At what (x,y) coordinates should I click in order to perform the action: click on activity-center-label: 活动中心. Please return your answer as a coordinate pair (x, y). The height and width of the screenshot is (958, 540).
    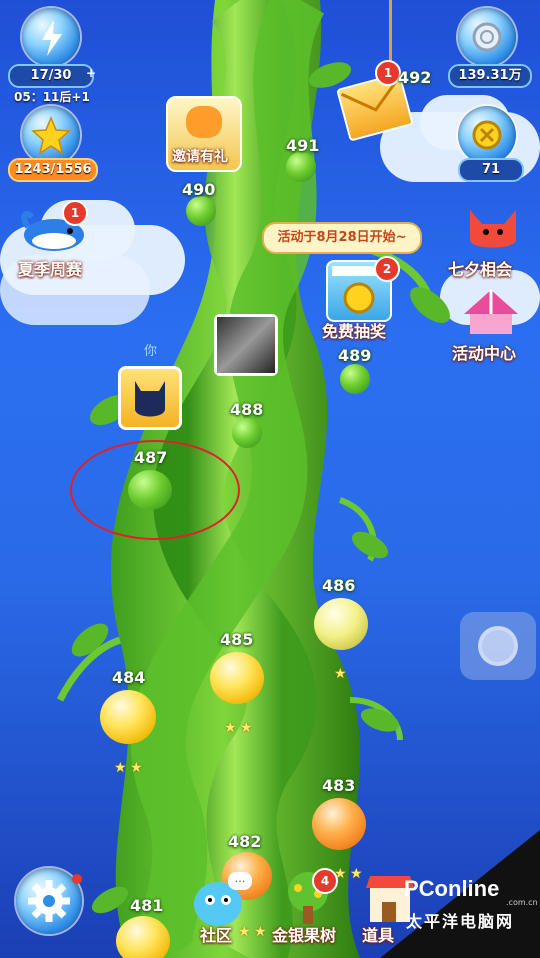
    Looking at the image, I should click on (484, 353).